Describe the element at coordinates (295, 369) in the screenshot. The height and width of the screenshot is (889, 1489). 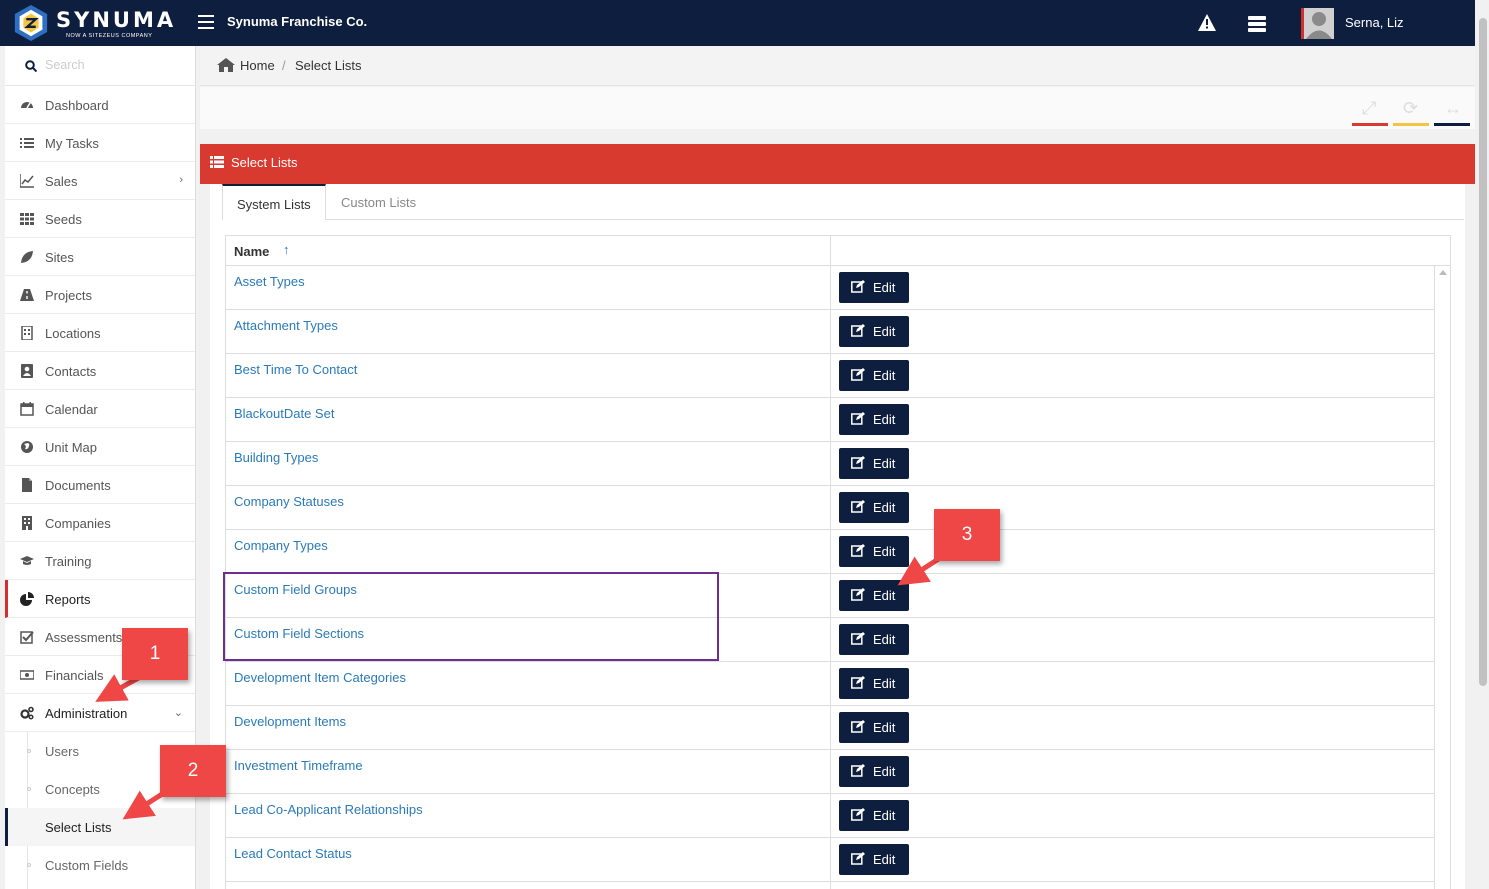
I see `list-name-link: Best Time To Contact` at that location.